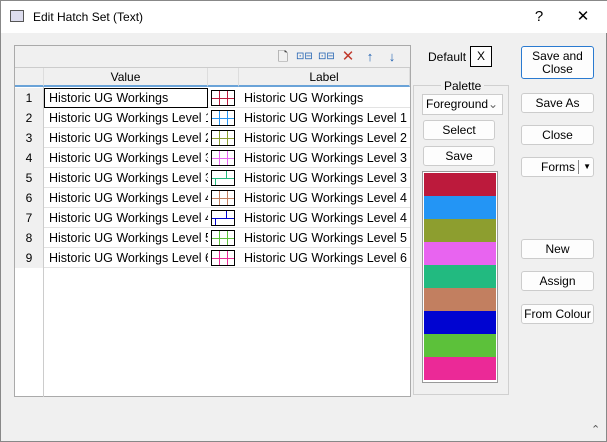  Describe the element at coordinates (126, 98) in the screenshot. I see `value-cell: Historic UG Workings` at that location.